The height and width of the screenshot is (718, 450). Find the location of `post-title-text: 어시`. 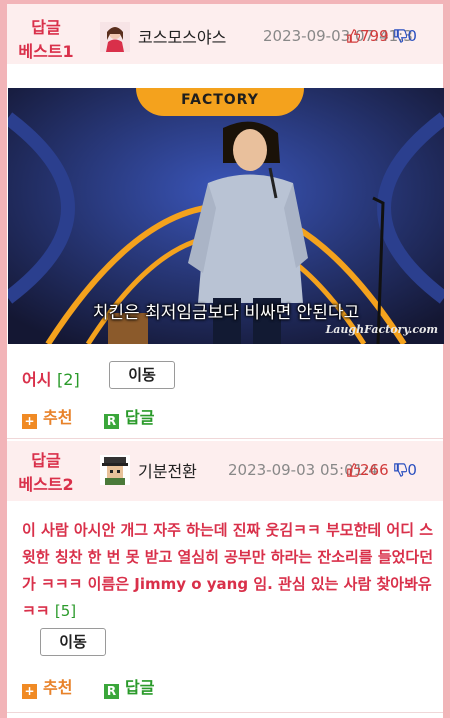

post-title-text: 어시 is located at coordinates (37, 379).